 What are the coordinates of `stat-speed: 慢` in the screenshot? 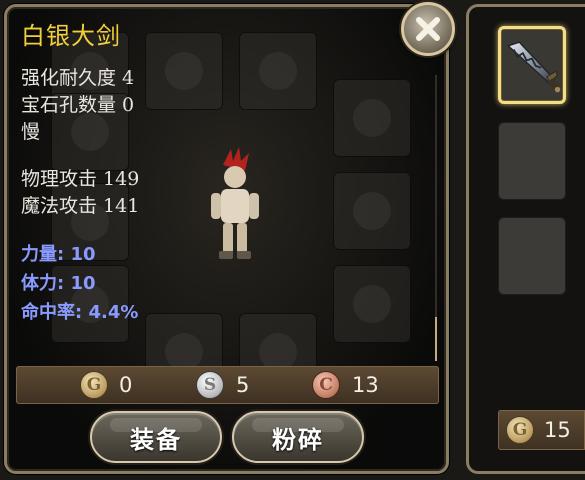 It's located at (31, 132).